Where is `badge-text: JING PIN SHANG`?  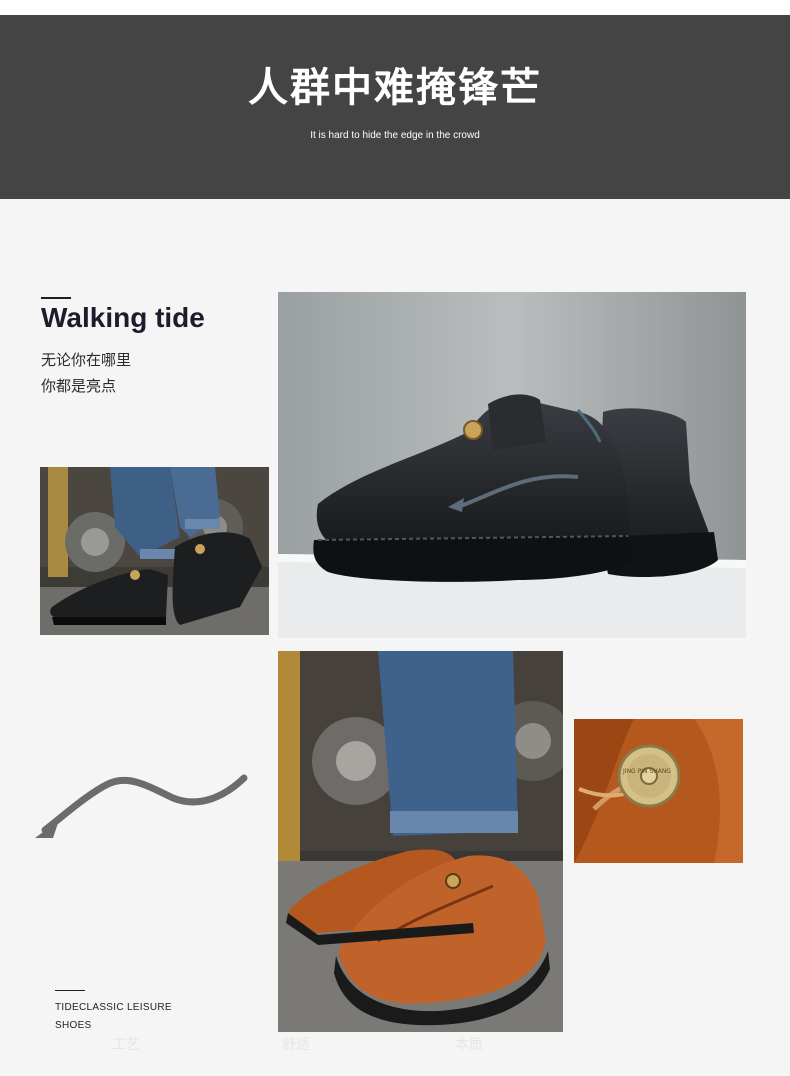
badge-text: JING PIN SHANG is located at coordinates (647, 771).